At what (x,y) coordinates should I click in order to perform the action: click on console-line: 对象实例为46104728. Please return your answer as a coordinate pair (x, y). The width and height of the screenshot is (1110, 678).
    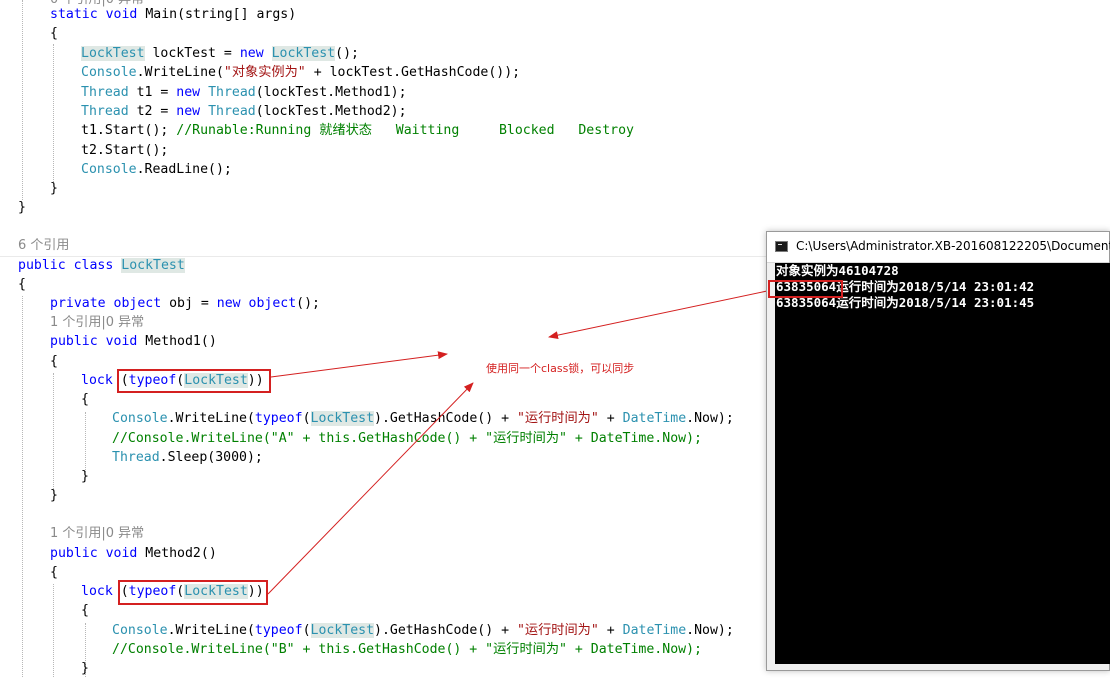
    Looking at the image, I should click on (837, 270).